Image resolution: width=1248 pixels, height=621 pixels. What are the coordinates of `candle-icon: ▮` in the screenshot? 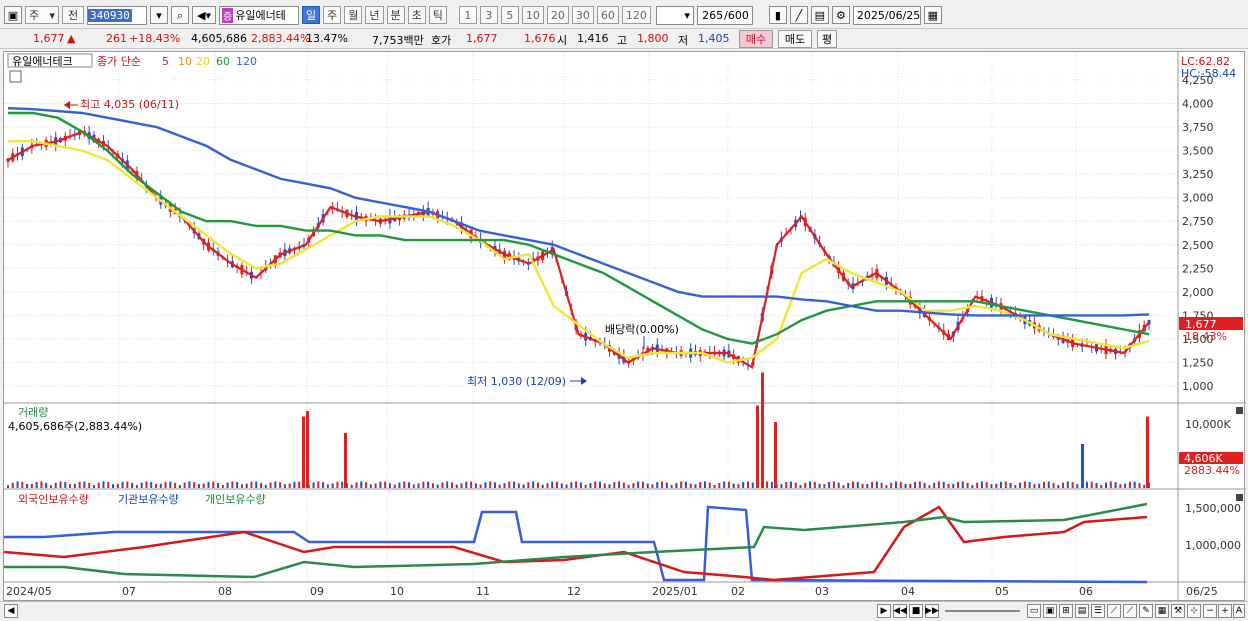 It's located at (777, 15).